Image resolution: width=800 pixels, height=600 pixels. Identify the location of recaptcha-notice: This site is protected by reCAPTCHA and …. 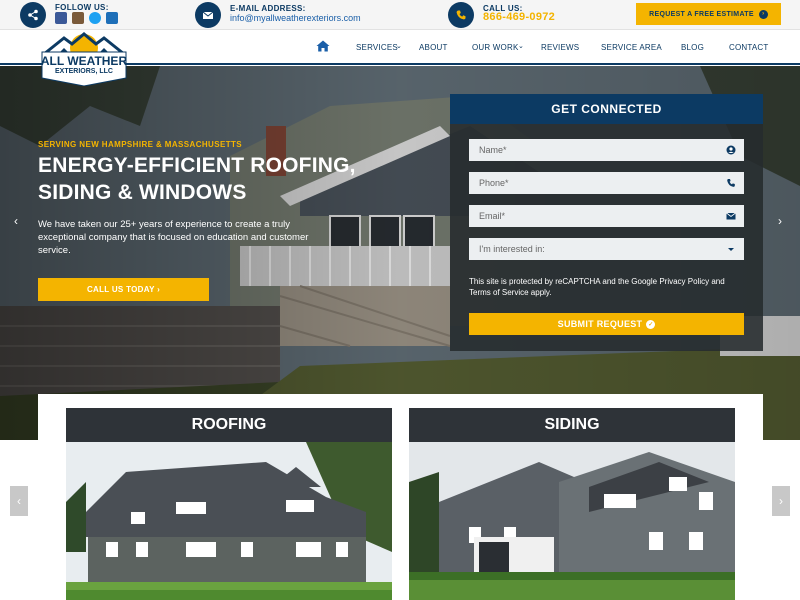
(597, 287).